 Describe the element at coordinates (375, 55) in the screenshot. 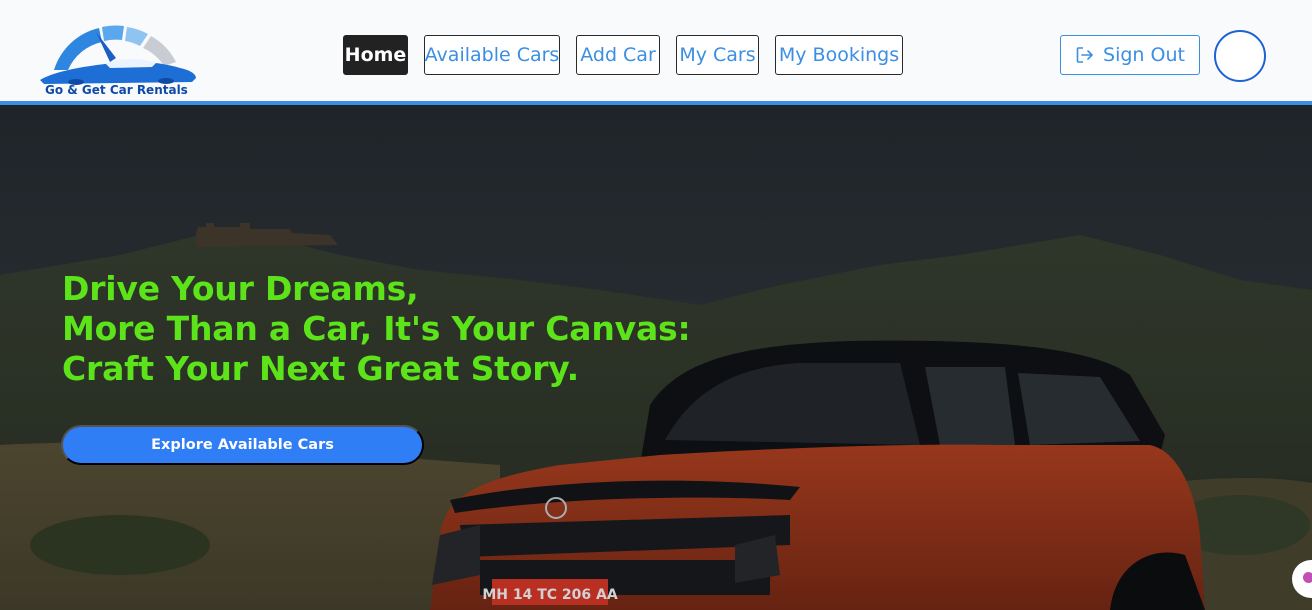

I see `nav-home: Home` at that location.